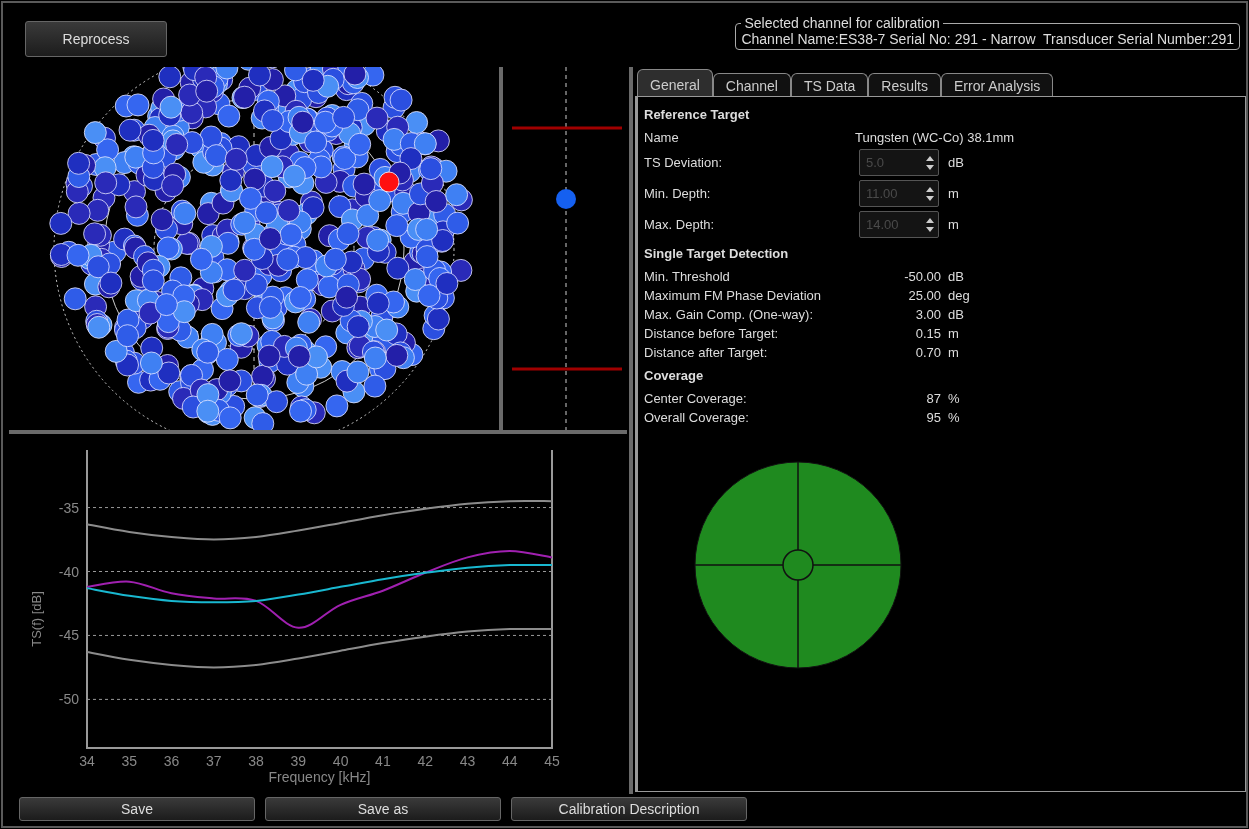  What do you see at coordinates (712, 333) in the screenshot?
I see `field-label: Distance before Target:` at bounding box center [712, 333].